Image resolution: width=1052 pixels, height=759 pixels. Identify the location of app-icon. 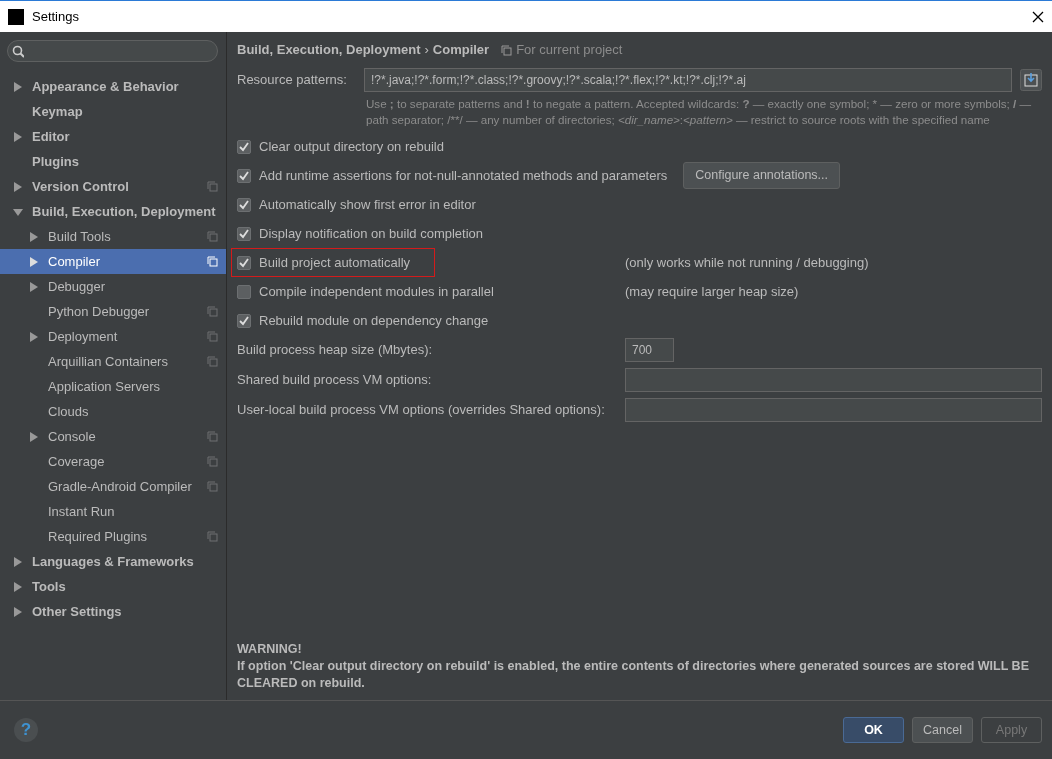
(16, 16).